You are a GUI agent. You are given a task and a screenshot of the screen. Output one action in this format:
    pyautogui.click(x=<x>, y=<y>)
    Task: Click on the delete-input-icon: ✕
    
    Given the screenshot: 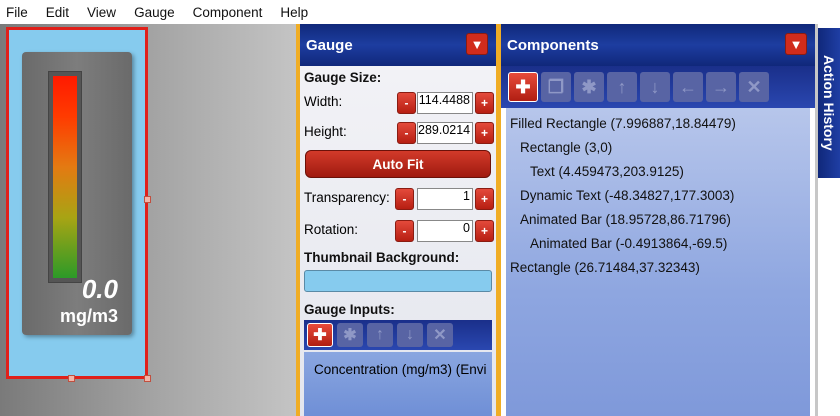 What is the action you would take?
    pyautogui.click(x=440, y=335)
    